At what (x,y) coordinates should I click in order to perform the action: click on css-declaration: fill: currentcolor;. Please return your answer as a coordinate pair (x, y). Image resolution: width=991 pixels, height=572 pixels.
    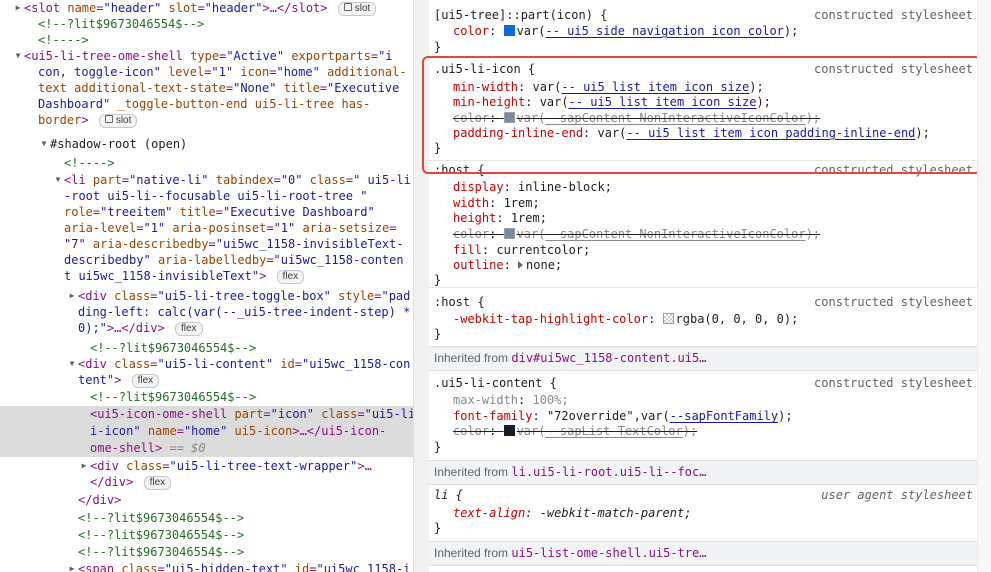
    Looking at the image, I should click on (521, 250).